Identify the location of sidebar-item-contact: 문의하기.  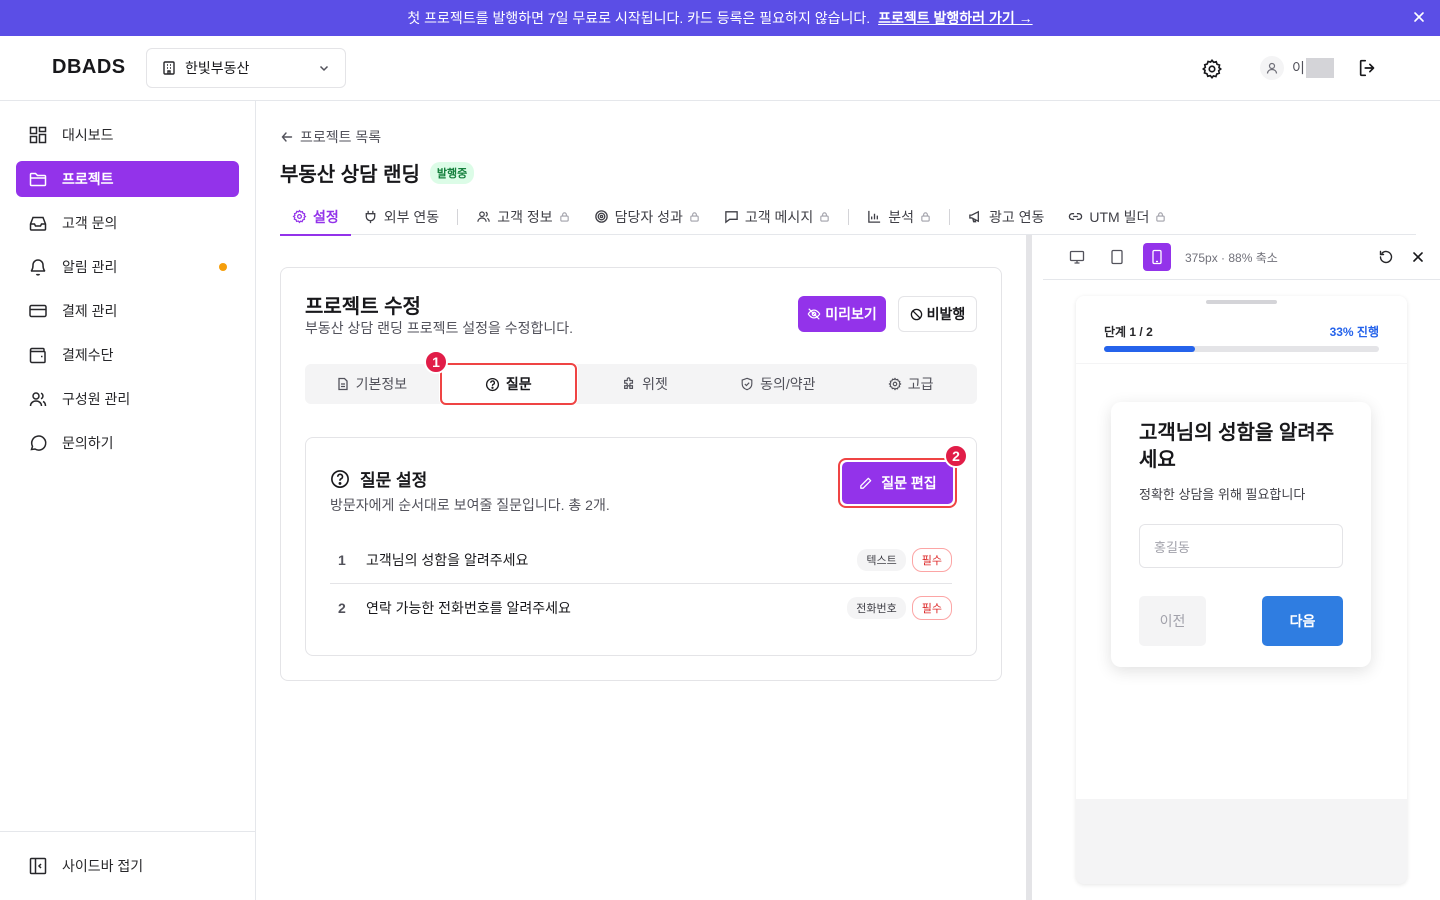
(127, 443).